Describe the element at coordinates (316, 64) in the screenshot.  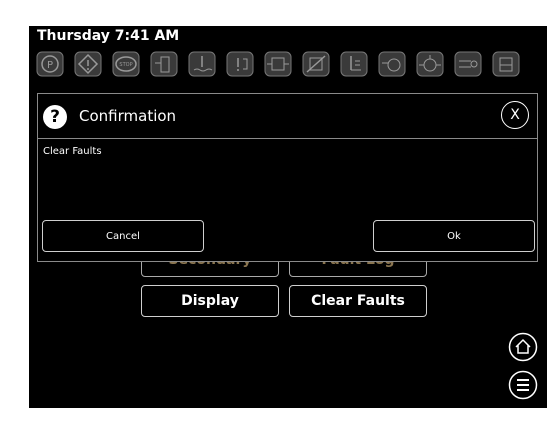
I see `regen-inhibit-icon` at that location.